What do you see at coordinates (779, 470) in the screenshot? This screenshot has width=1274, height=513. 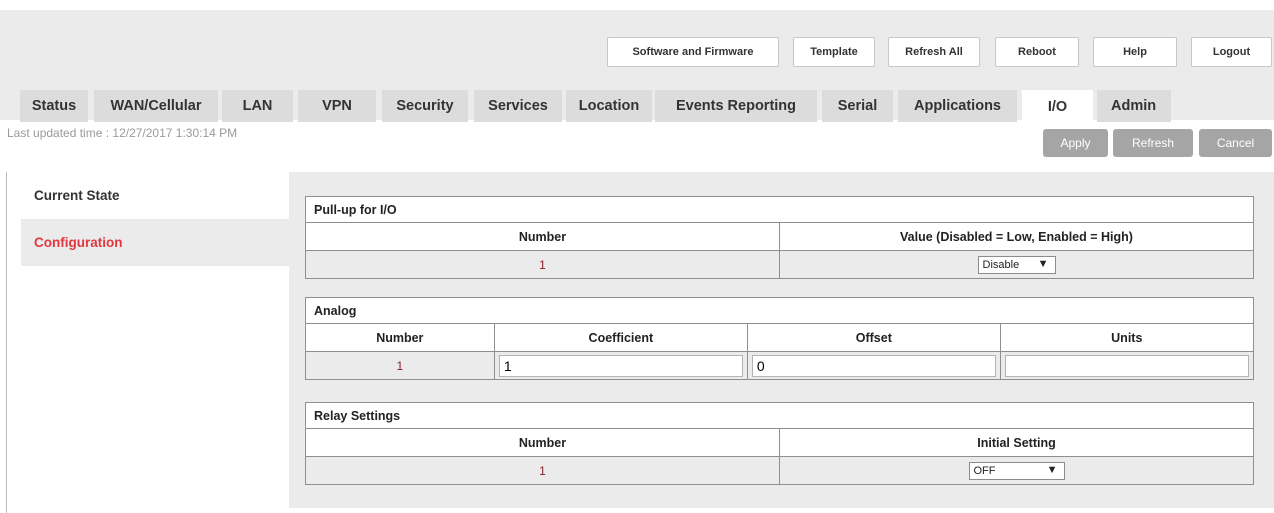 I see `table-row: 1 OFF ▼` at bounding box center [779, 470].